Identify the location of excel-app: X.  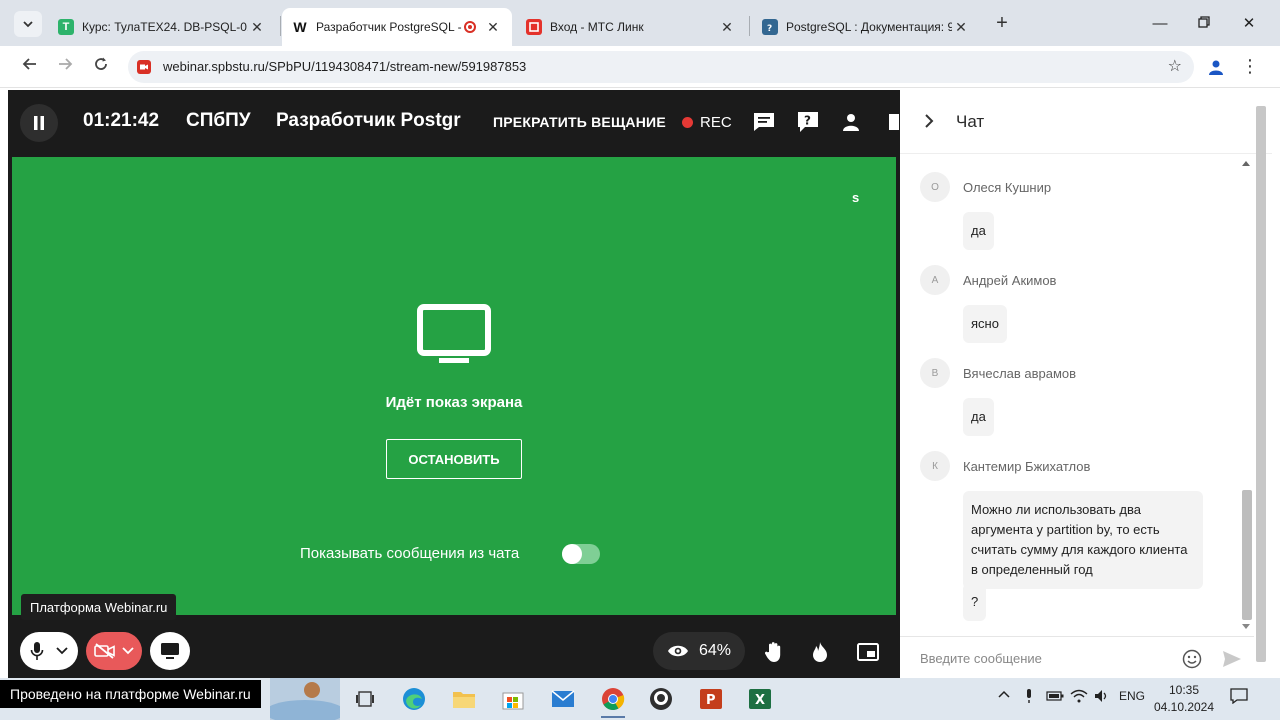
(760, 699).